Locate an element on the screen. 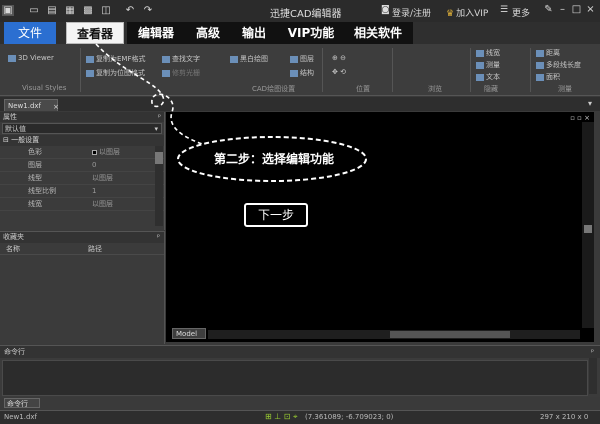 This screenshot has width=600, height=424. layers-button: 图层 is located at coordinates (302, 59).